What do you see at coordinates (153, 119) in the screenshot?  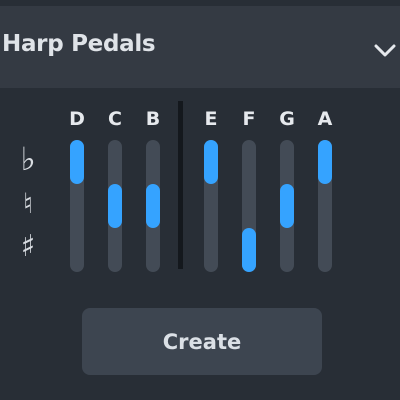 I see `pedal-label-b: B` at bounding box center [153, 119].